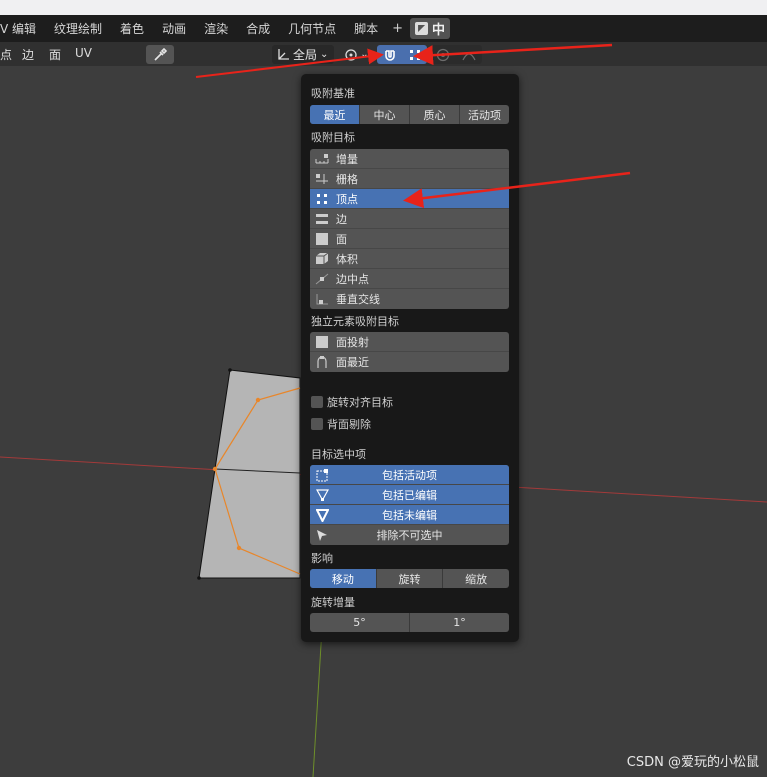 The height and width of the screenshot is (777, 767). What do you see at coordinates (322, 342) in the screenshot?
I see `face-project-icon` at bounding box center [322, 342].